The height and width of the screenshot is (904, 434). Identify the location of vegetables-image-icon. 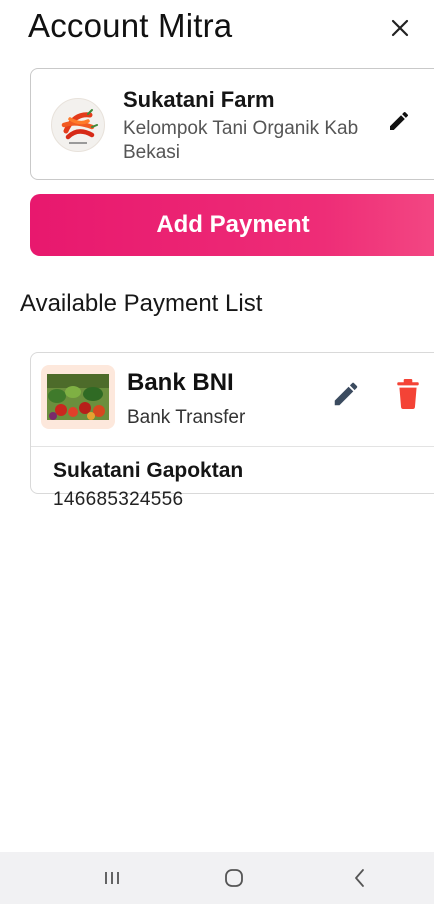
(78, 397).